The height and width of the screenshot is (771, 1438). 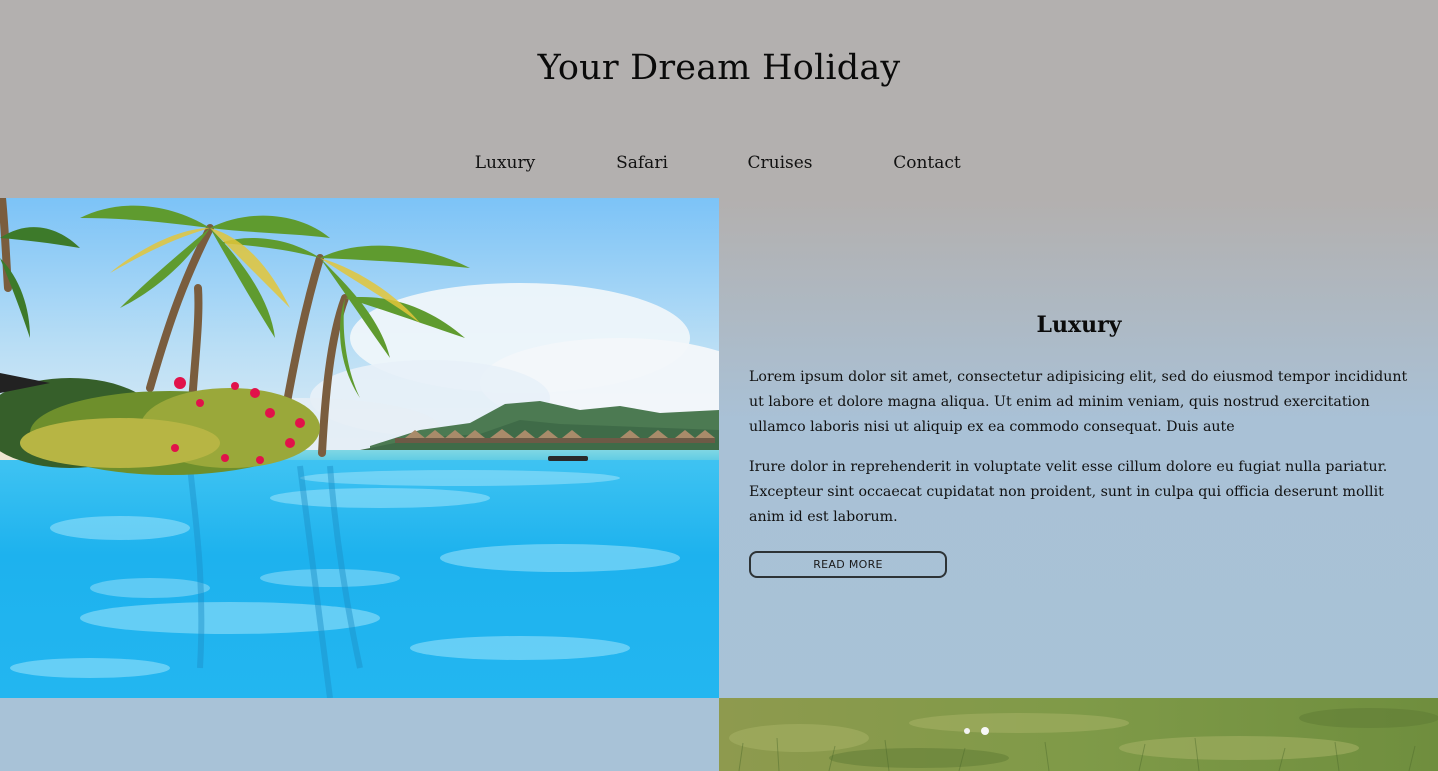 What do you see at coordinates (780, 163) in the screenshot?
I see `nav-item-cruises: Cruises` at bounding box center [780, 163].